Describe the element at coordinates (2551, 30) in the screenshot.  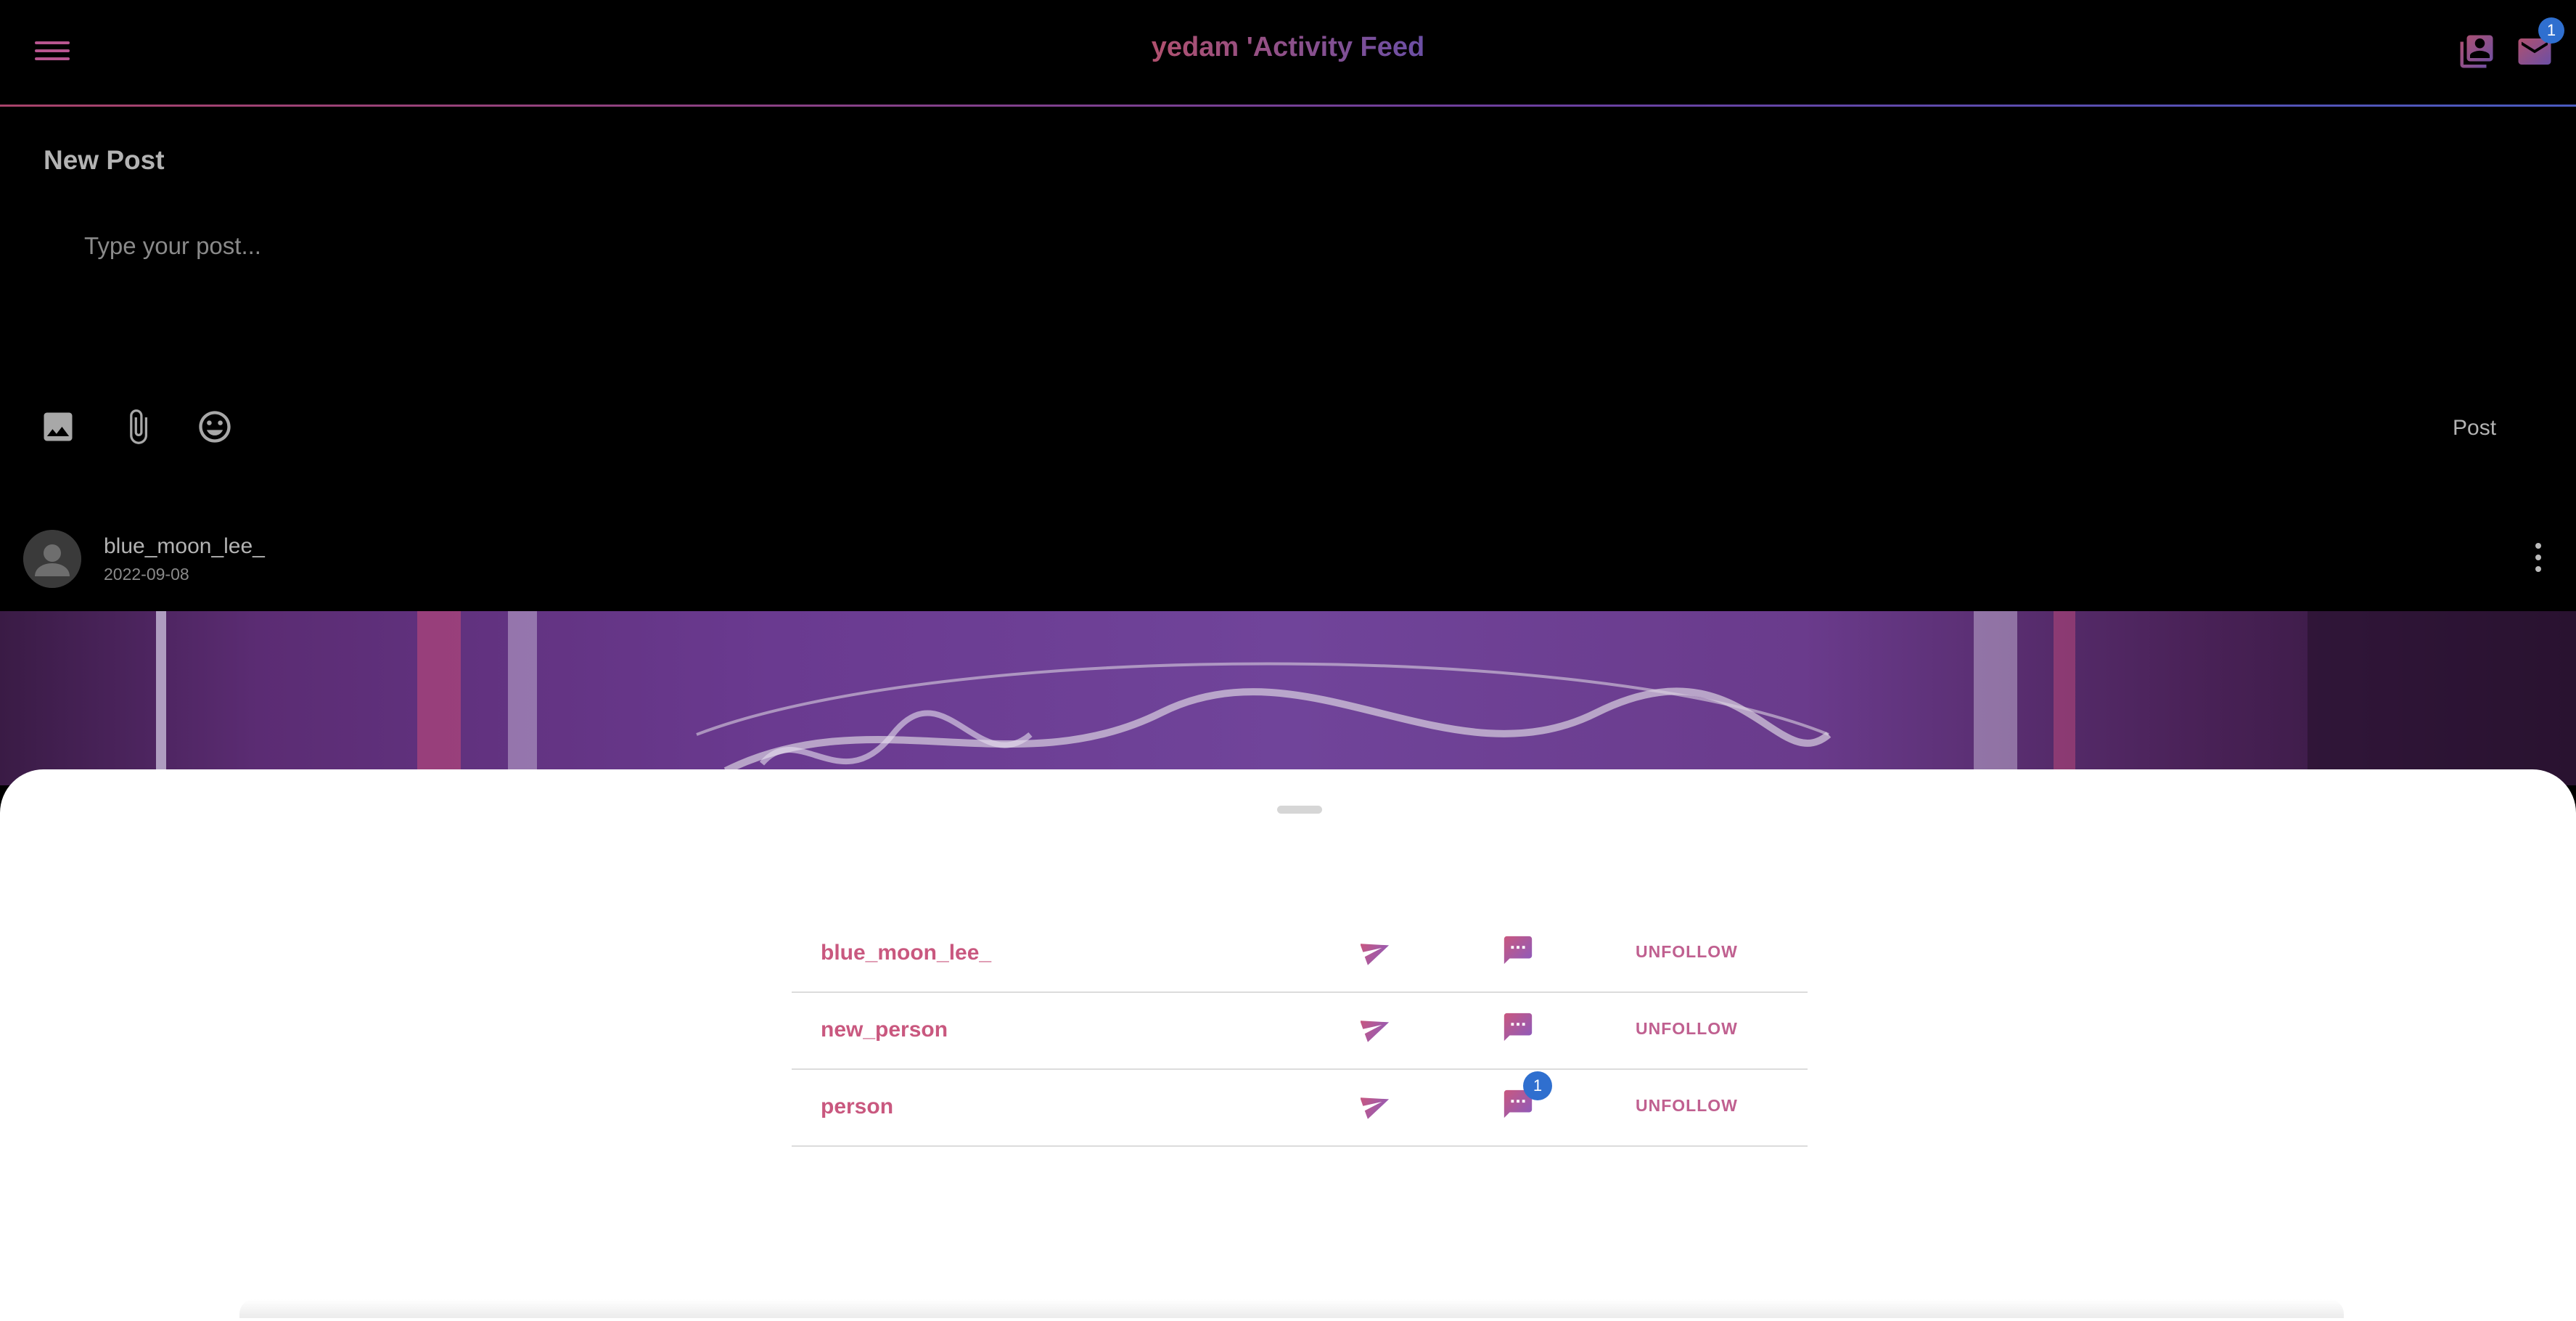
I see `mail-badge: 1` at that location.